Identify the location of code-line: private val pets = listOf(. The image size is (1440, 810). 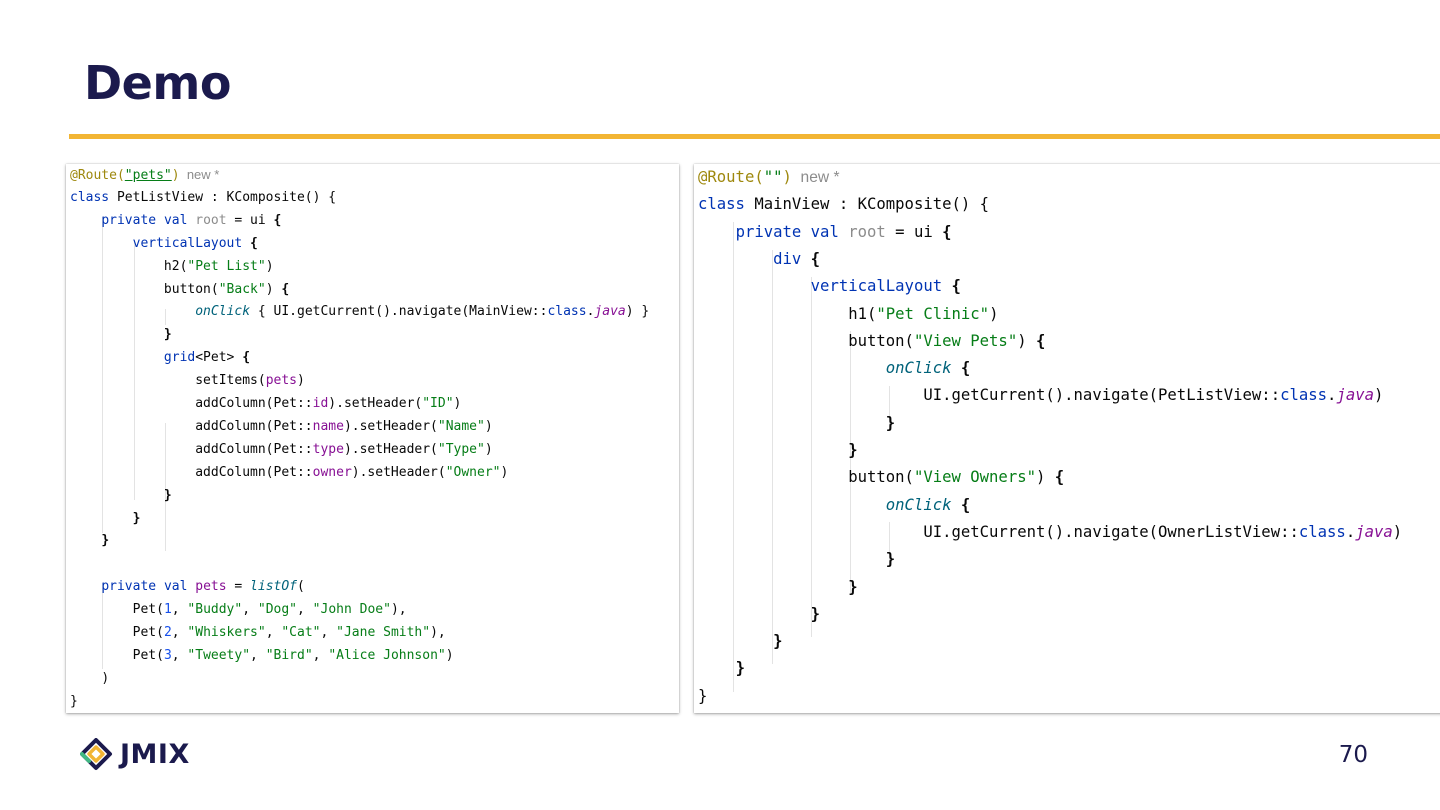
(187, 587).